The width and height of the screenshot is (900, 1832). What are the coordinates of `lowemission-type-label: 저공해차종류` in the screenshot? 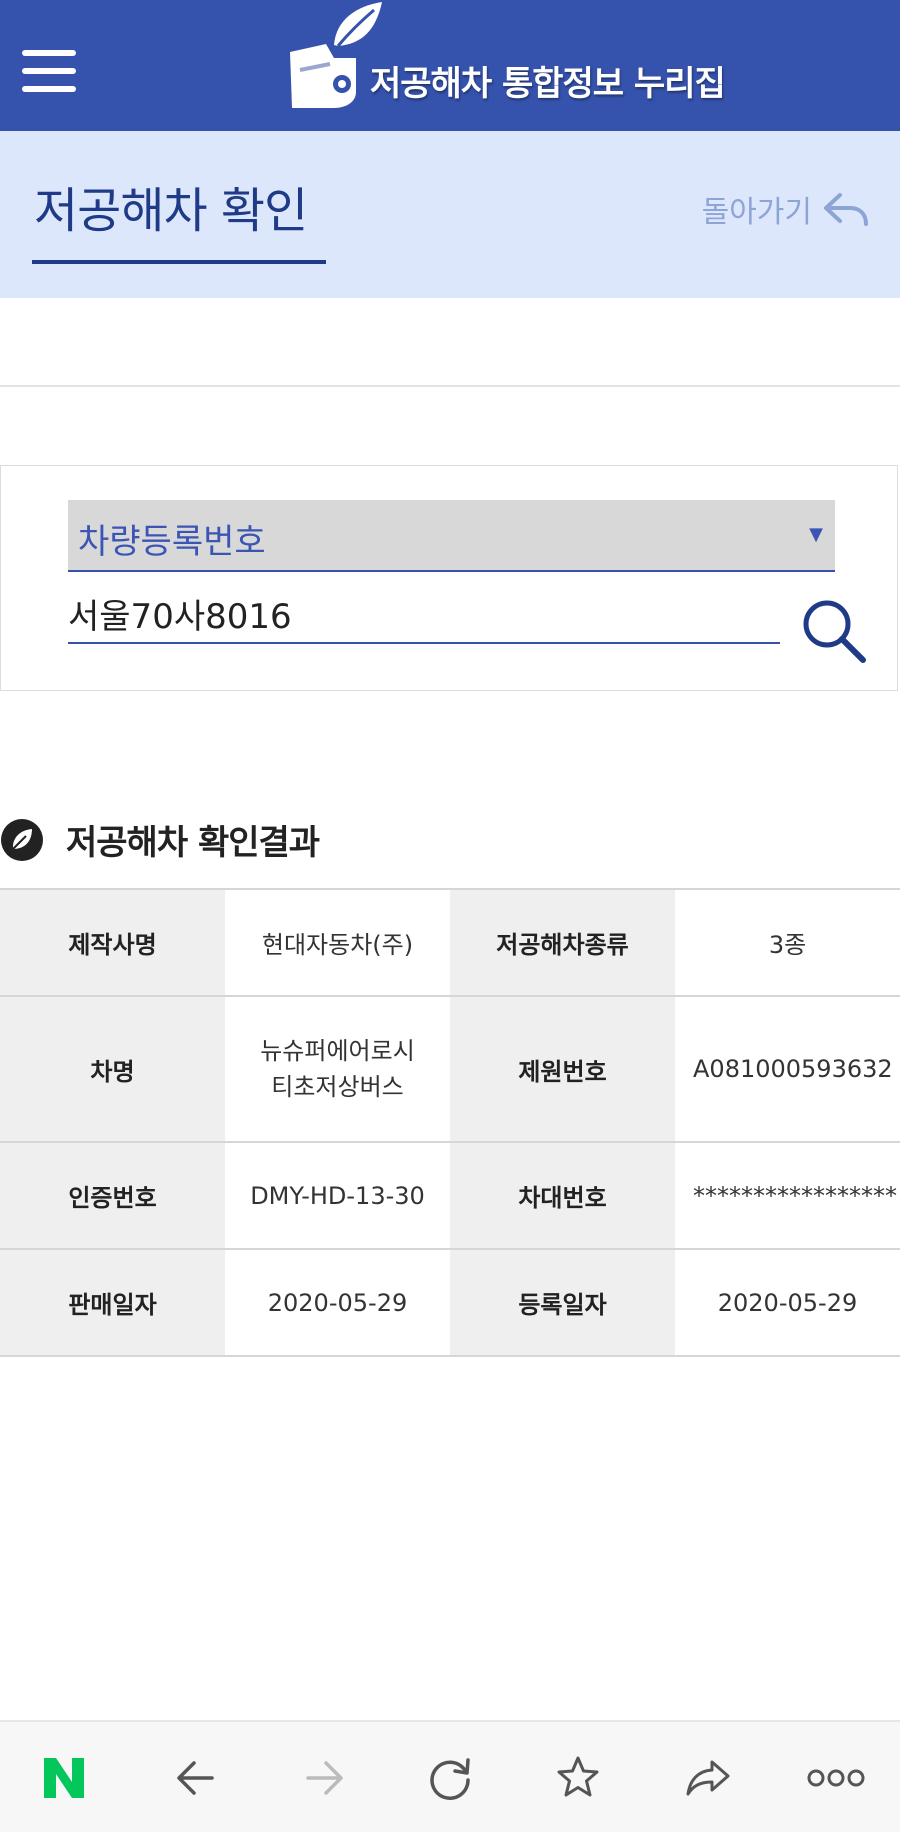 It's located at (562, 942).